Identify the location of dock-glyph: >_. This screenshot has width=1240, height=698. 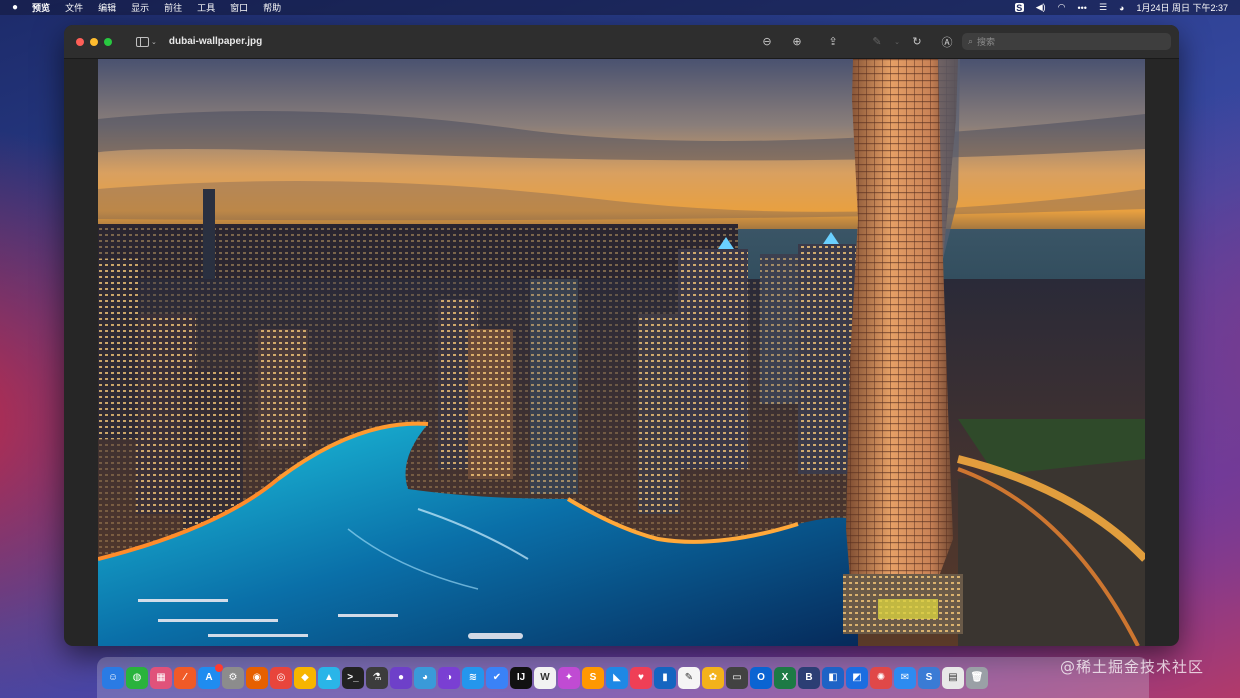
(353, 677).